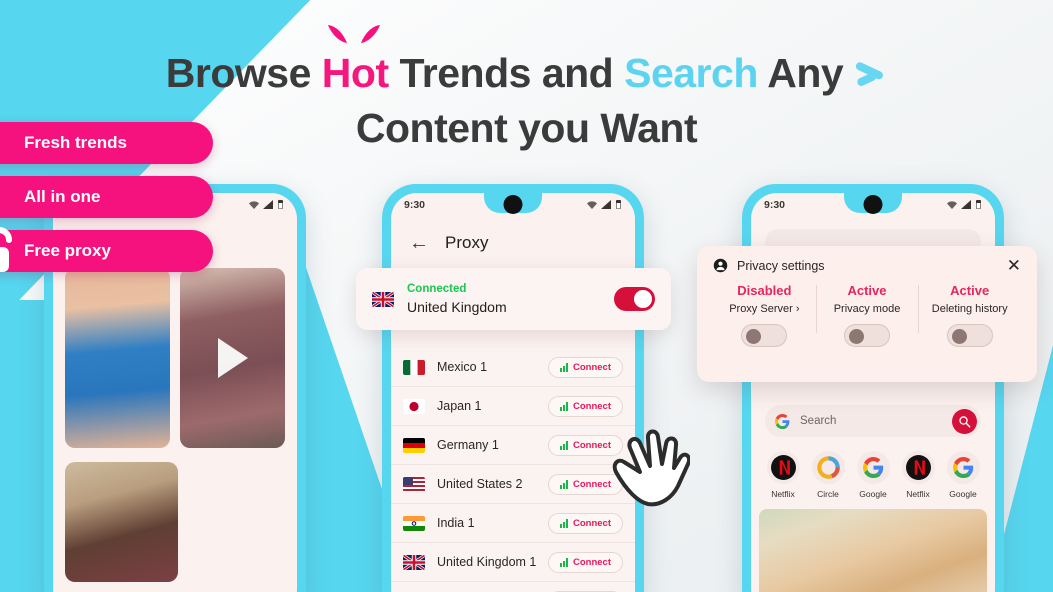  Describe the element at coordinates (513, 587) in the screenshot. I see `list-item: United States 4 Connect` at that location.